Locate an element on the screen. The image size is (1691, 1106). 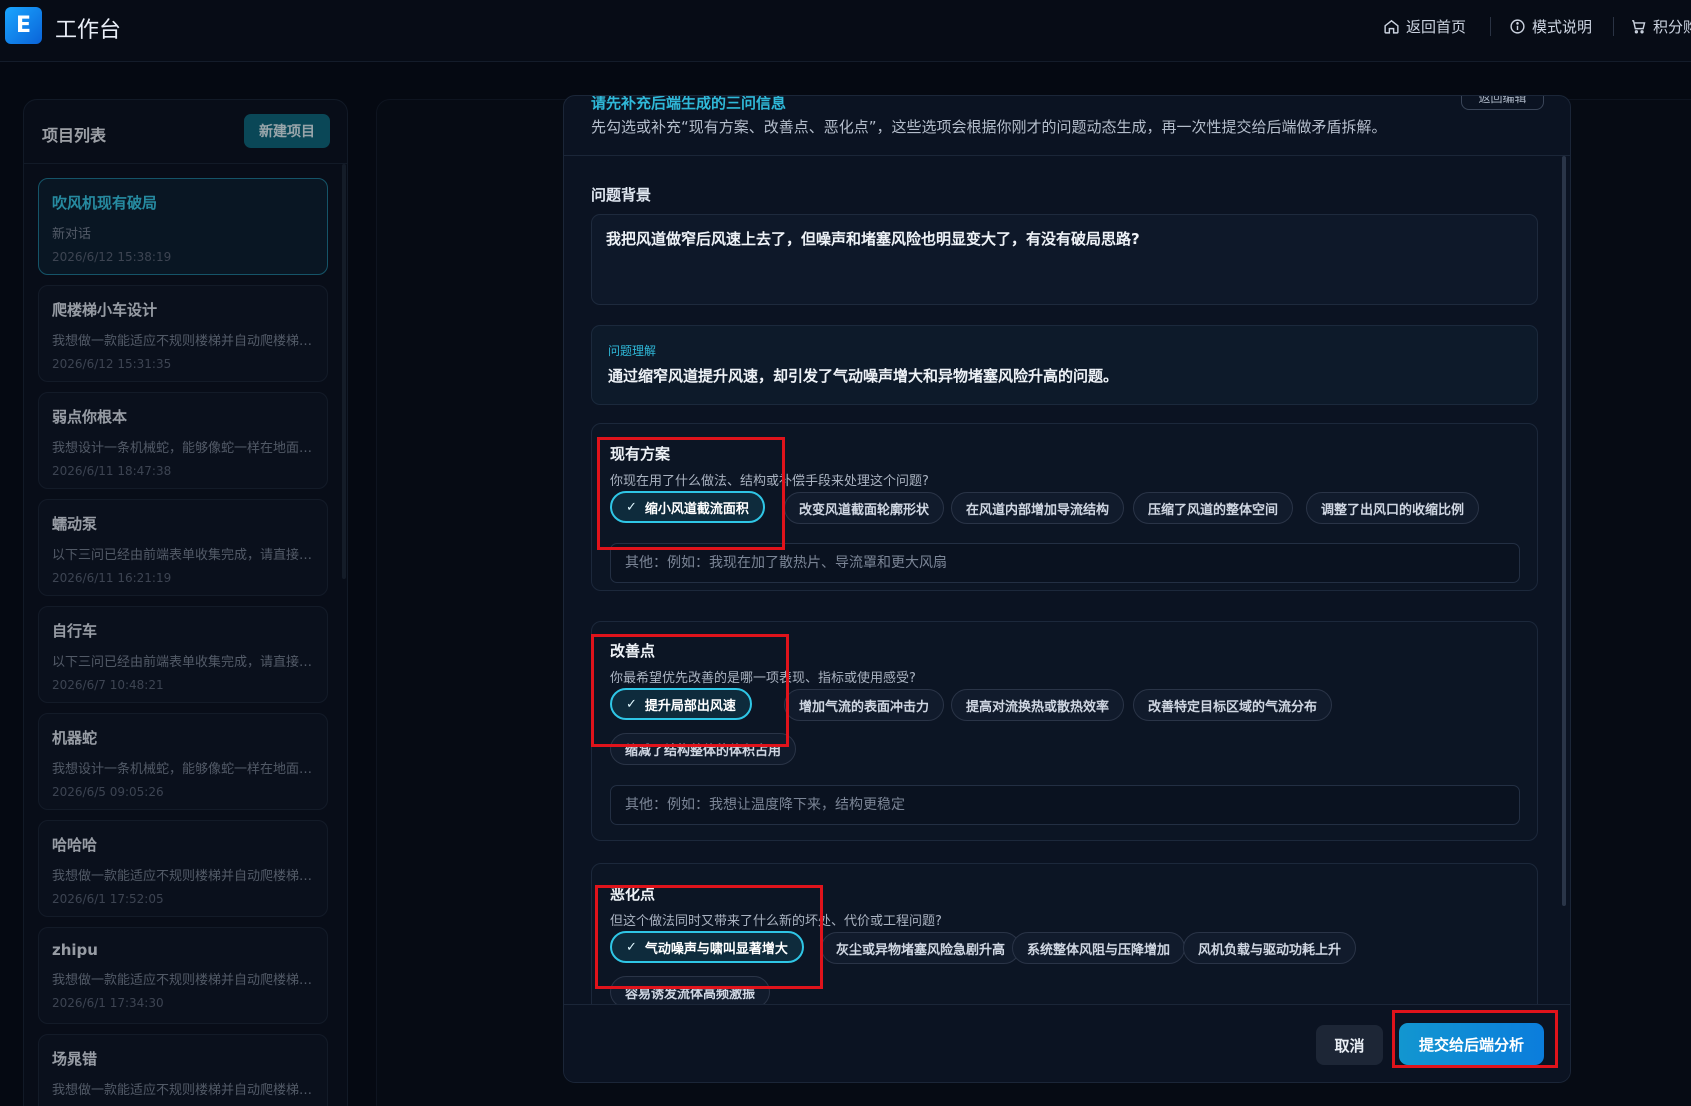
background-text: 我把风道做窄后风速上去了，但噪声和堵塞风险也明显变大了，有没有破局思路? is located at coordinates (1064, 259).